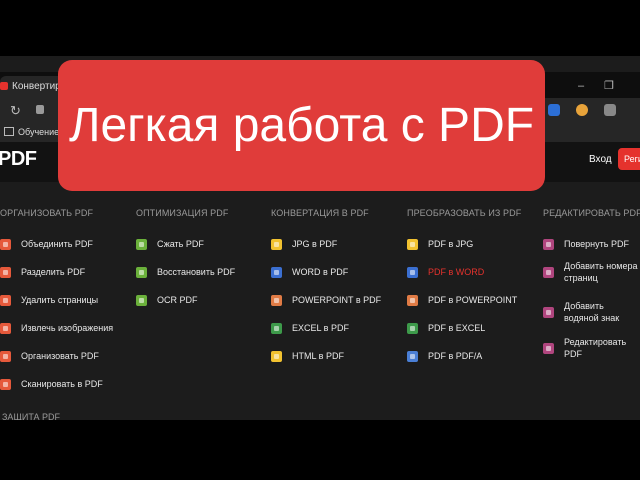  What do you see at coordinates (548, 244) in the screenshot?
I see `rotate-icon` at bounding box center [548, 244].